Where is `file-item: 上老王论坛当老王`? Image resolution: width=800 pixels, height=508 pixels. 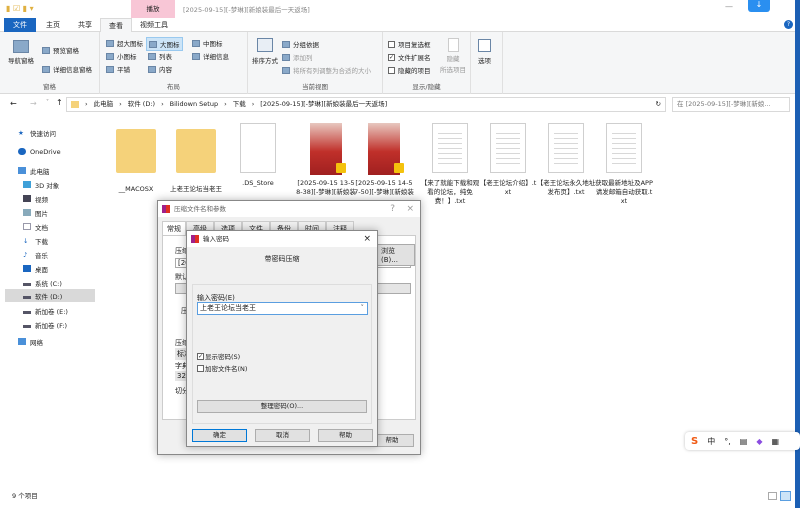 file-item: 上老王论坛当老王 is located at coordinates (196, 158).